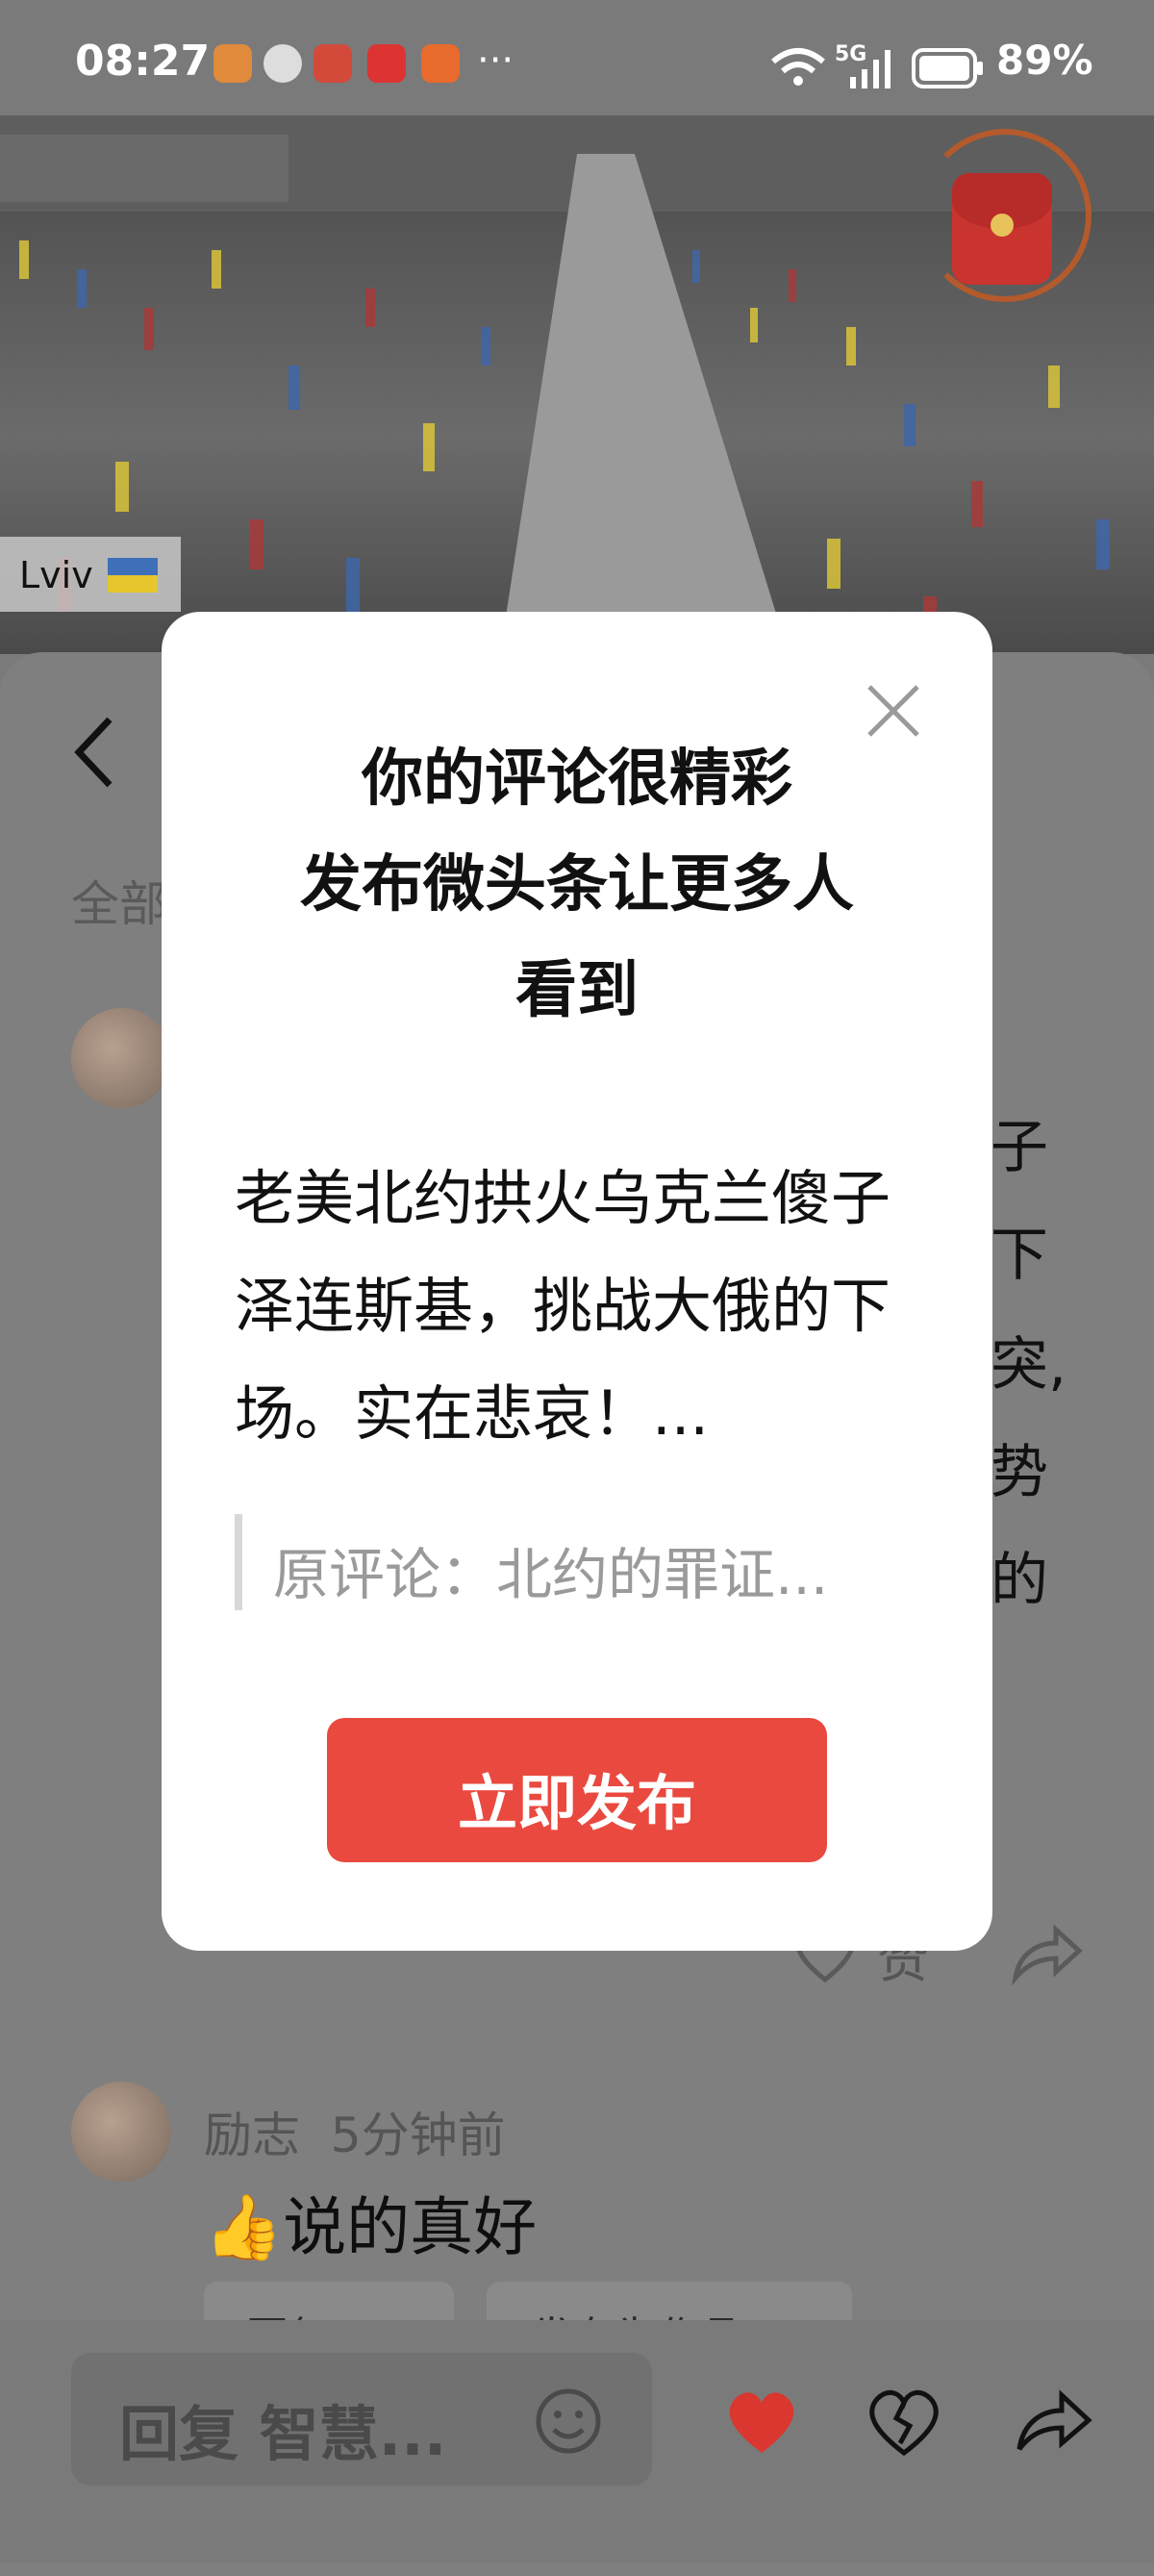 The height and width of the screenshot is (2576, 1154). What do you see at coordinates (441, 64) in the screenshot?
I see `shop-notification-icon` at bounding box center [441, 64].